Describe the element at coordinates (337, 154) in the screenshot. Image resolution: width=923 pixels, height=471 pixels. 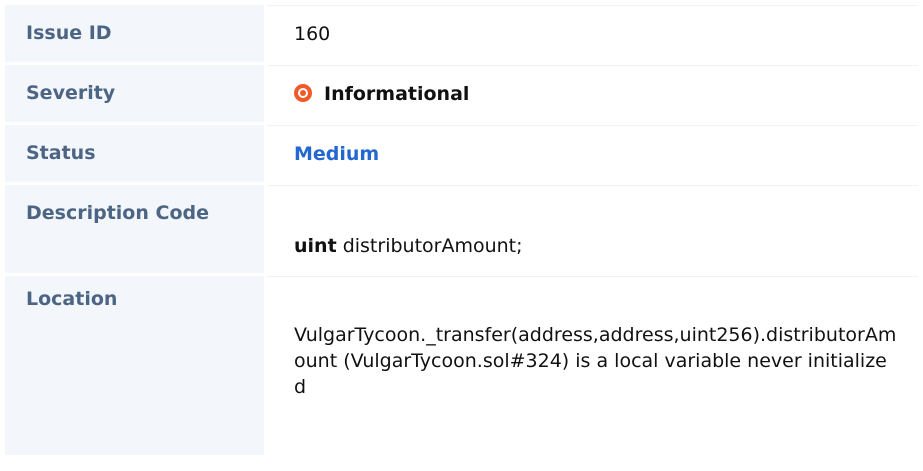
I see `status-value: Medium` at that location.